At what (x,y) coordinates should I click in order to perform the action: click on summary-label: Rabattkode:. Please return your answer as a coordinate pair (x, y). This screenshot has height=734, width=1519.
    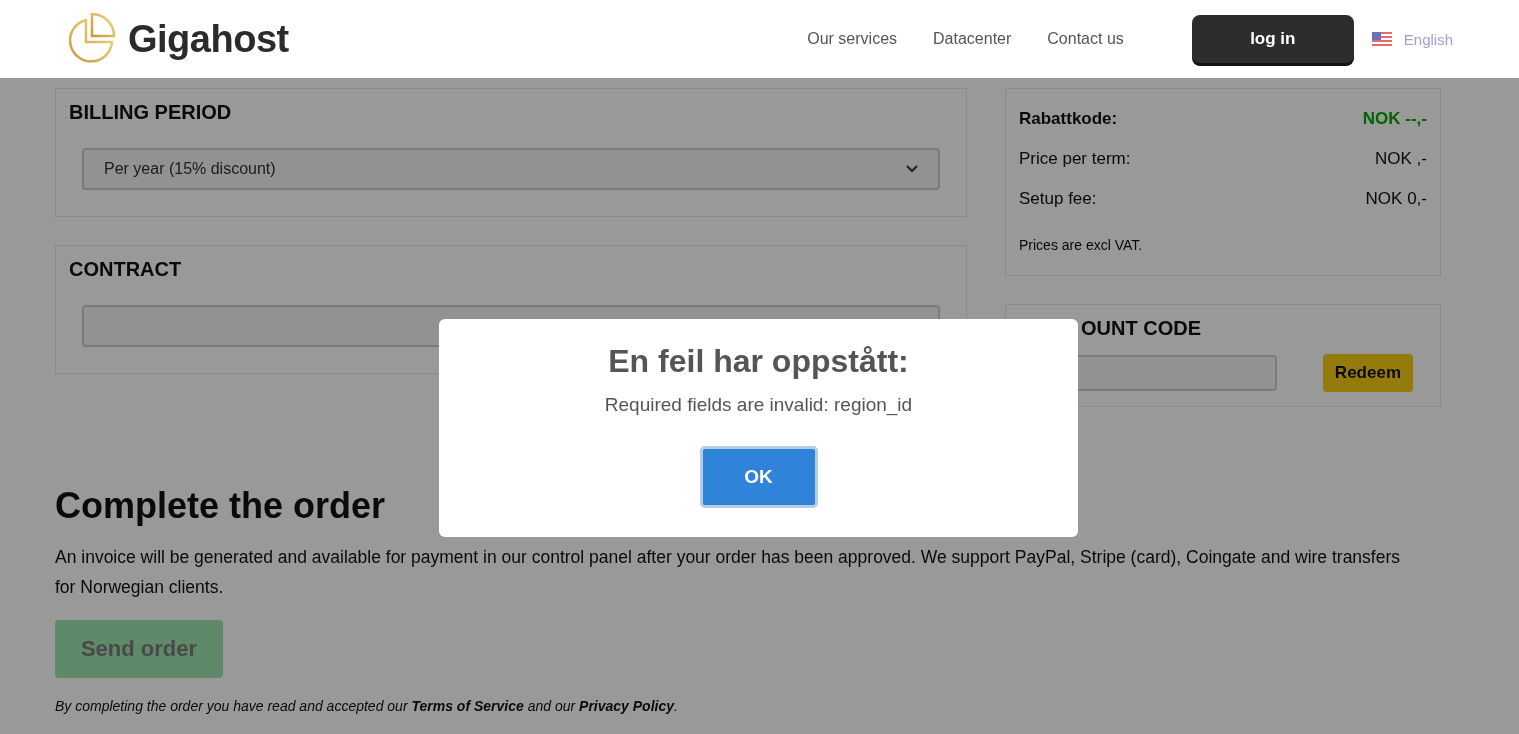
    Looking at the image, I should click on (1068, 119).